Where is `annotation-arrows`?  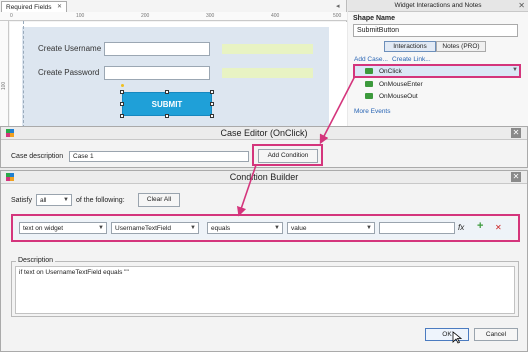
annotation-arrows is located at coordinates (296, 146).